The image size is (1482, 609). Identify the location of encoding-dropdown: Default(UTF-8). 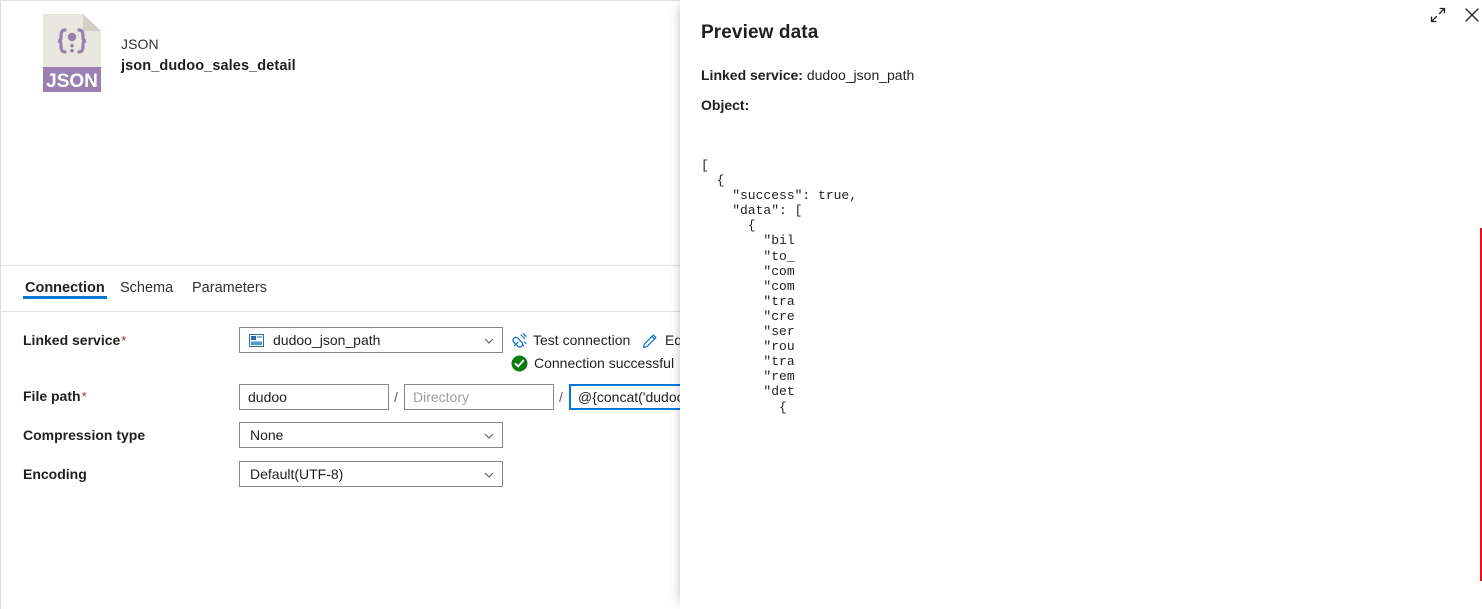
(371, 474).